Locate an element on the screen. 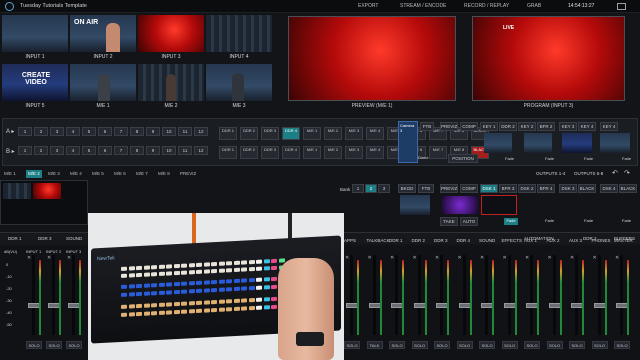 The image size is (640, 360). ddr-4-strip-mute-icon: ✕ is located at coordinates (460, 258).